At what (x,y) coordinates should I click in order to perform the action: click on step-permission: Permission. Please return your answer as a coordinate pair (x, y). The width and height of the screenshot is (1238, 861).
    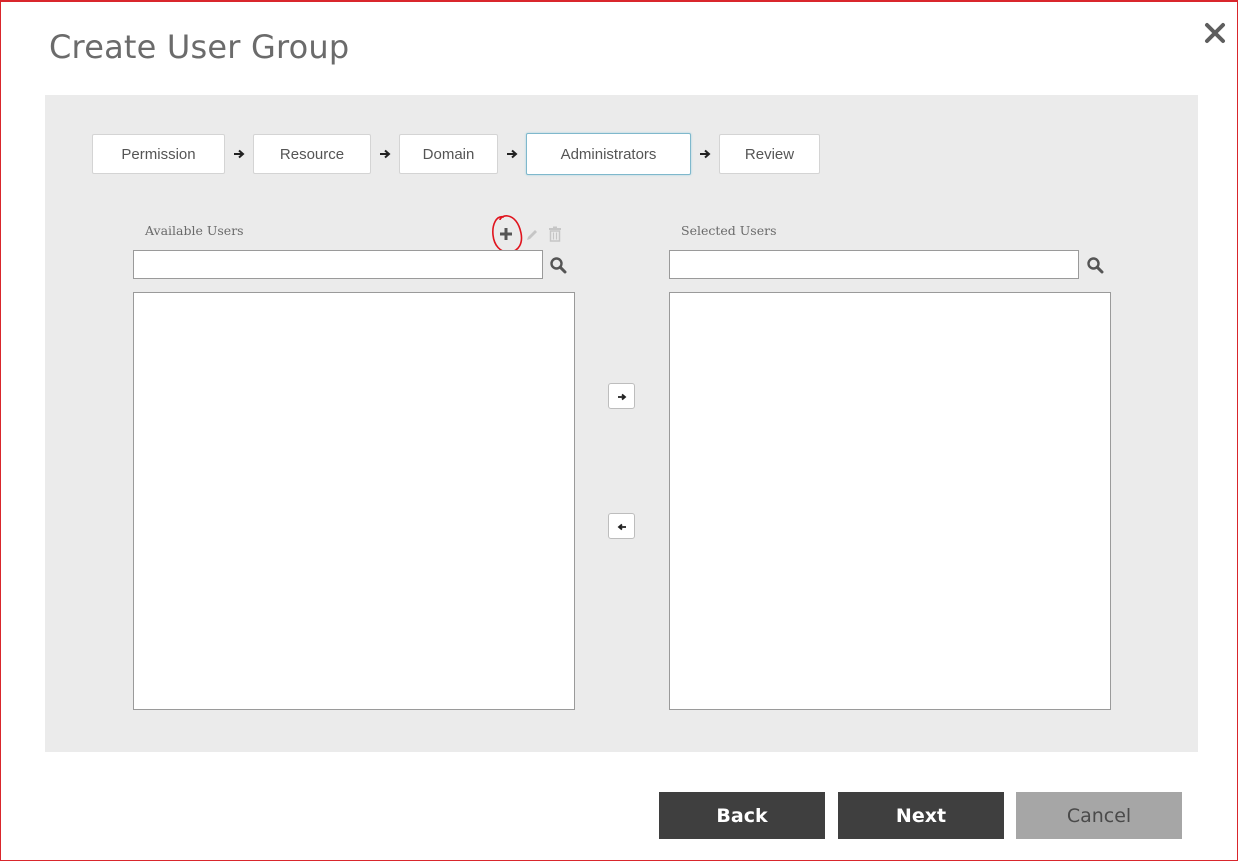
    Looking at the image, I should click on (158, 154).